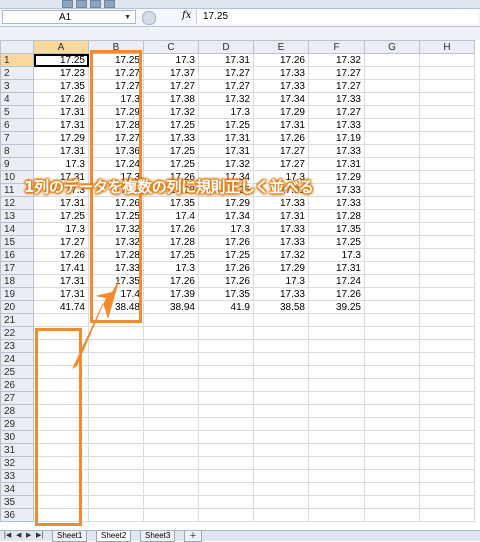 The width and height of the screenshot is (480, 542). What do you see at coordinates (193, 536) in the screenshot?
I see `insert-sheet-icon: ＋` at bounding box center [193, 536].